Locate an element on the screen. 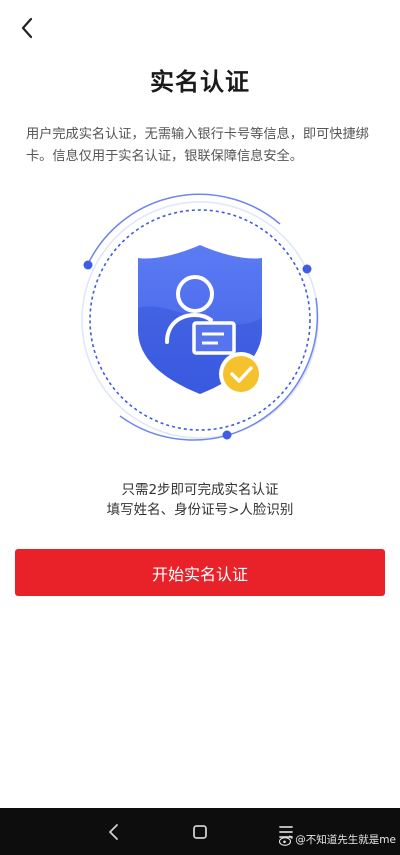 This screenshot has height=855, width=400. steps-detail: 填写姓名、身份证号>人脸识别 is located at coordinates (200, 510).